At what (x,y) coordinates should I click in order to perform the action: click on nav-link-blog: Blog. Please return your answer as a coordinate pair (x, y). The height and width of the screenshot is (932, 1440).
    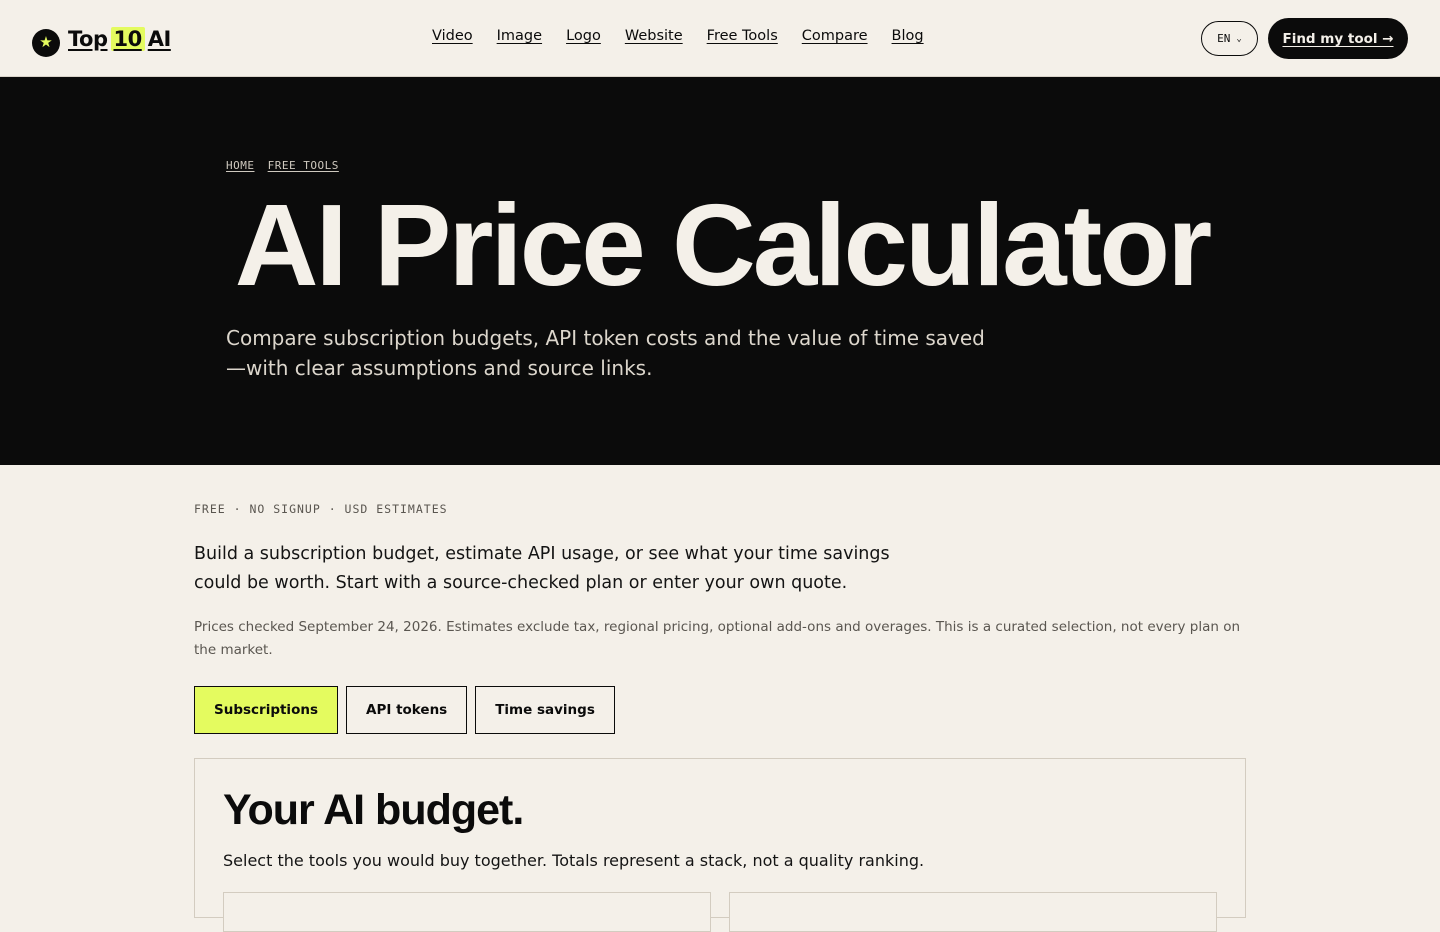
    Looking at the image, I should click on (908, 36).